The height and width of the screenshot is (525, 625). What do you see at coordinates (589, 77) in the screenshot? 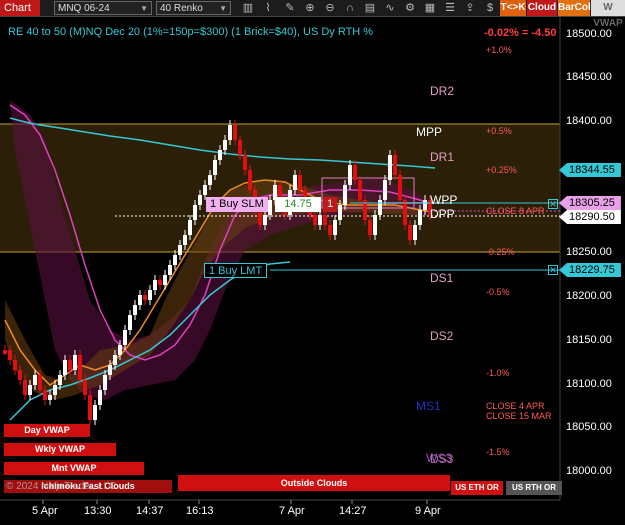
I see `price-tick: 18450.00` at bounding box center [589, 77].